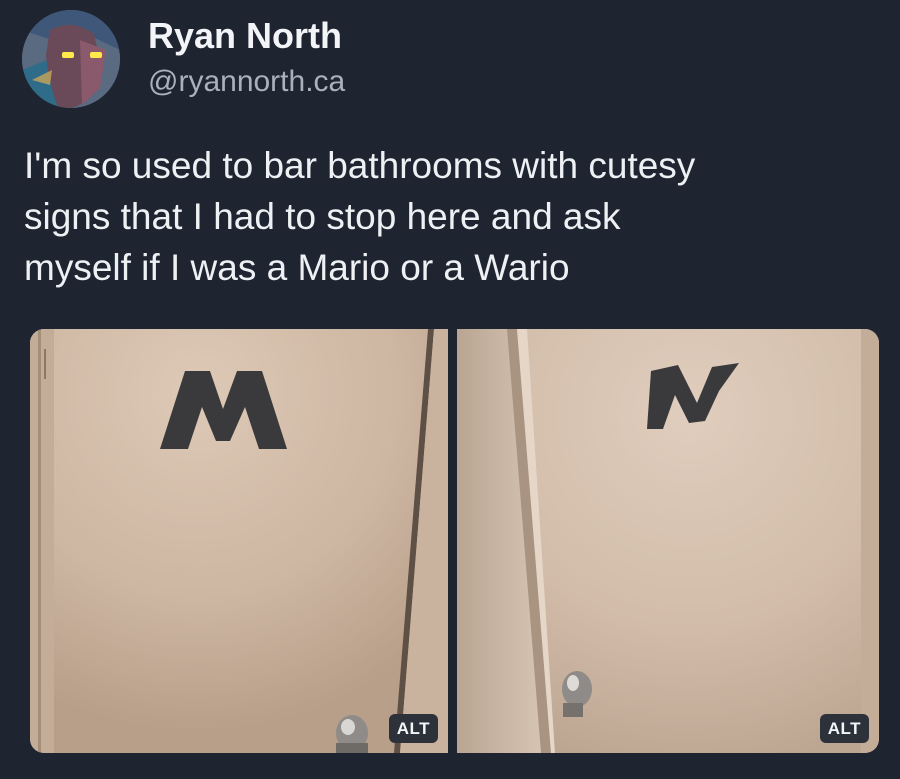 The width and height of the screenshot is (900, 779). Describe the element at coordinates (322, 216) in the screenshot. I see `post-text-line: signs that I had to stop here and ask` at that location.